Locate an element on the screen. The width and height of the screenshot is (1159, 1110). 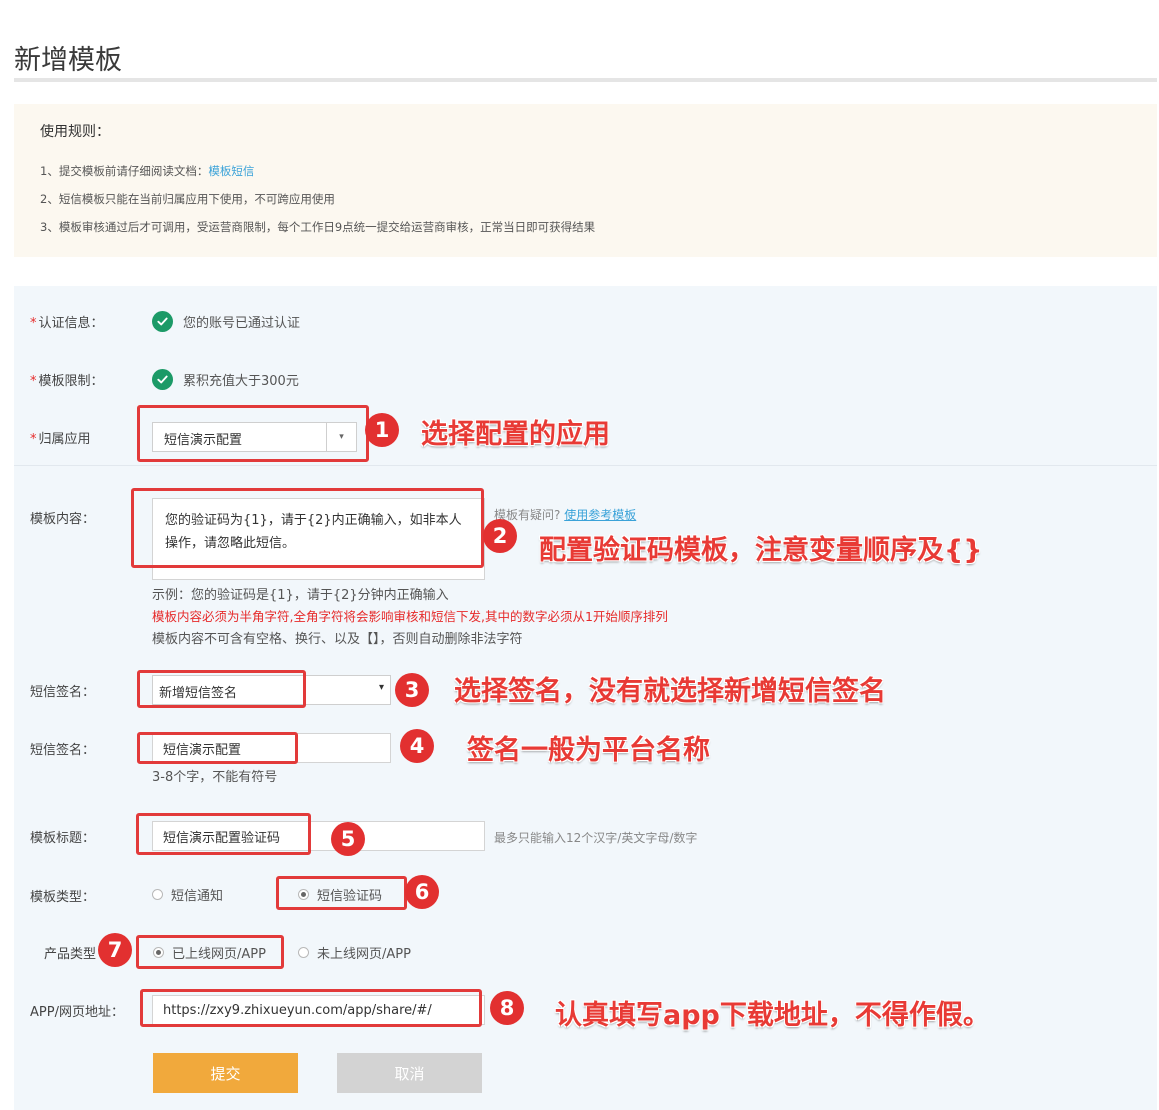
step-badge-3: 3 is located at coordinates (412, 690).